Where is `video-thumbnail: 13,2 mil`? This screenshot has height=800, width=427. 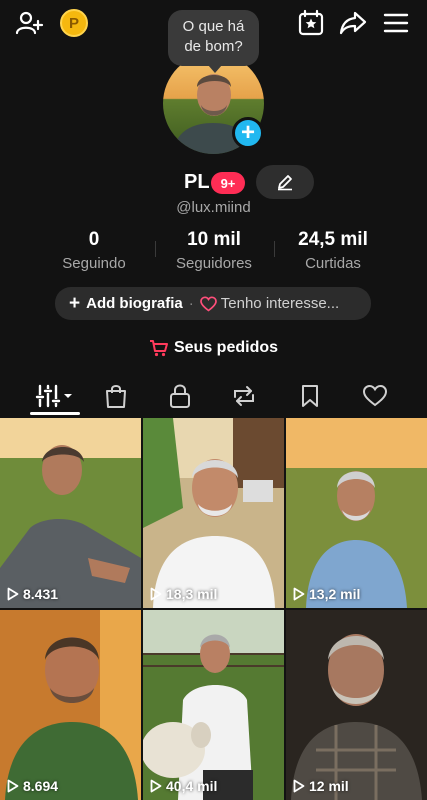 video-thumbnail: 13,2 mil is located at coordinates (356, 513).